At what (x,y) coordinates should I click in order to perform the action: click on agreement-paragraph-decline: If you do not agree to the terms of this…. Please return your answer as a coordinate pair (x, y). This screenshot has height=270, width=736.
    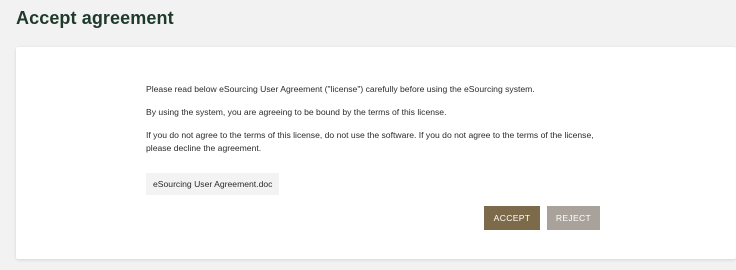
    Looking at the image, I should click on (370, 141).